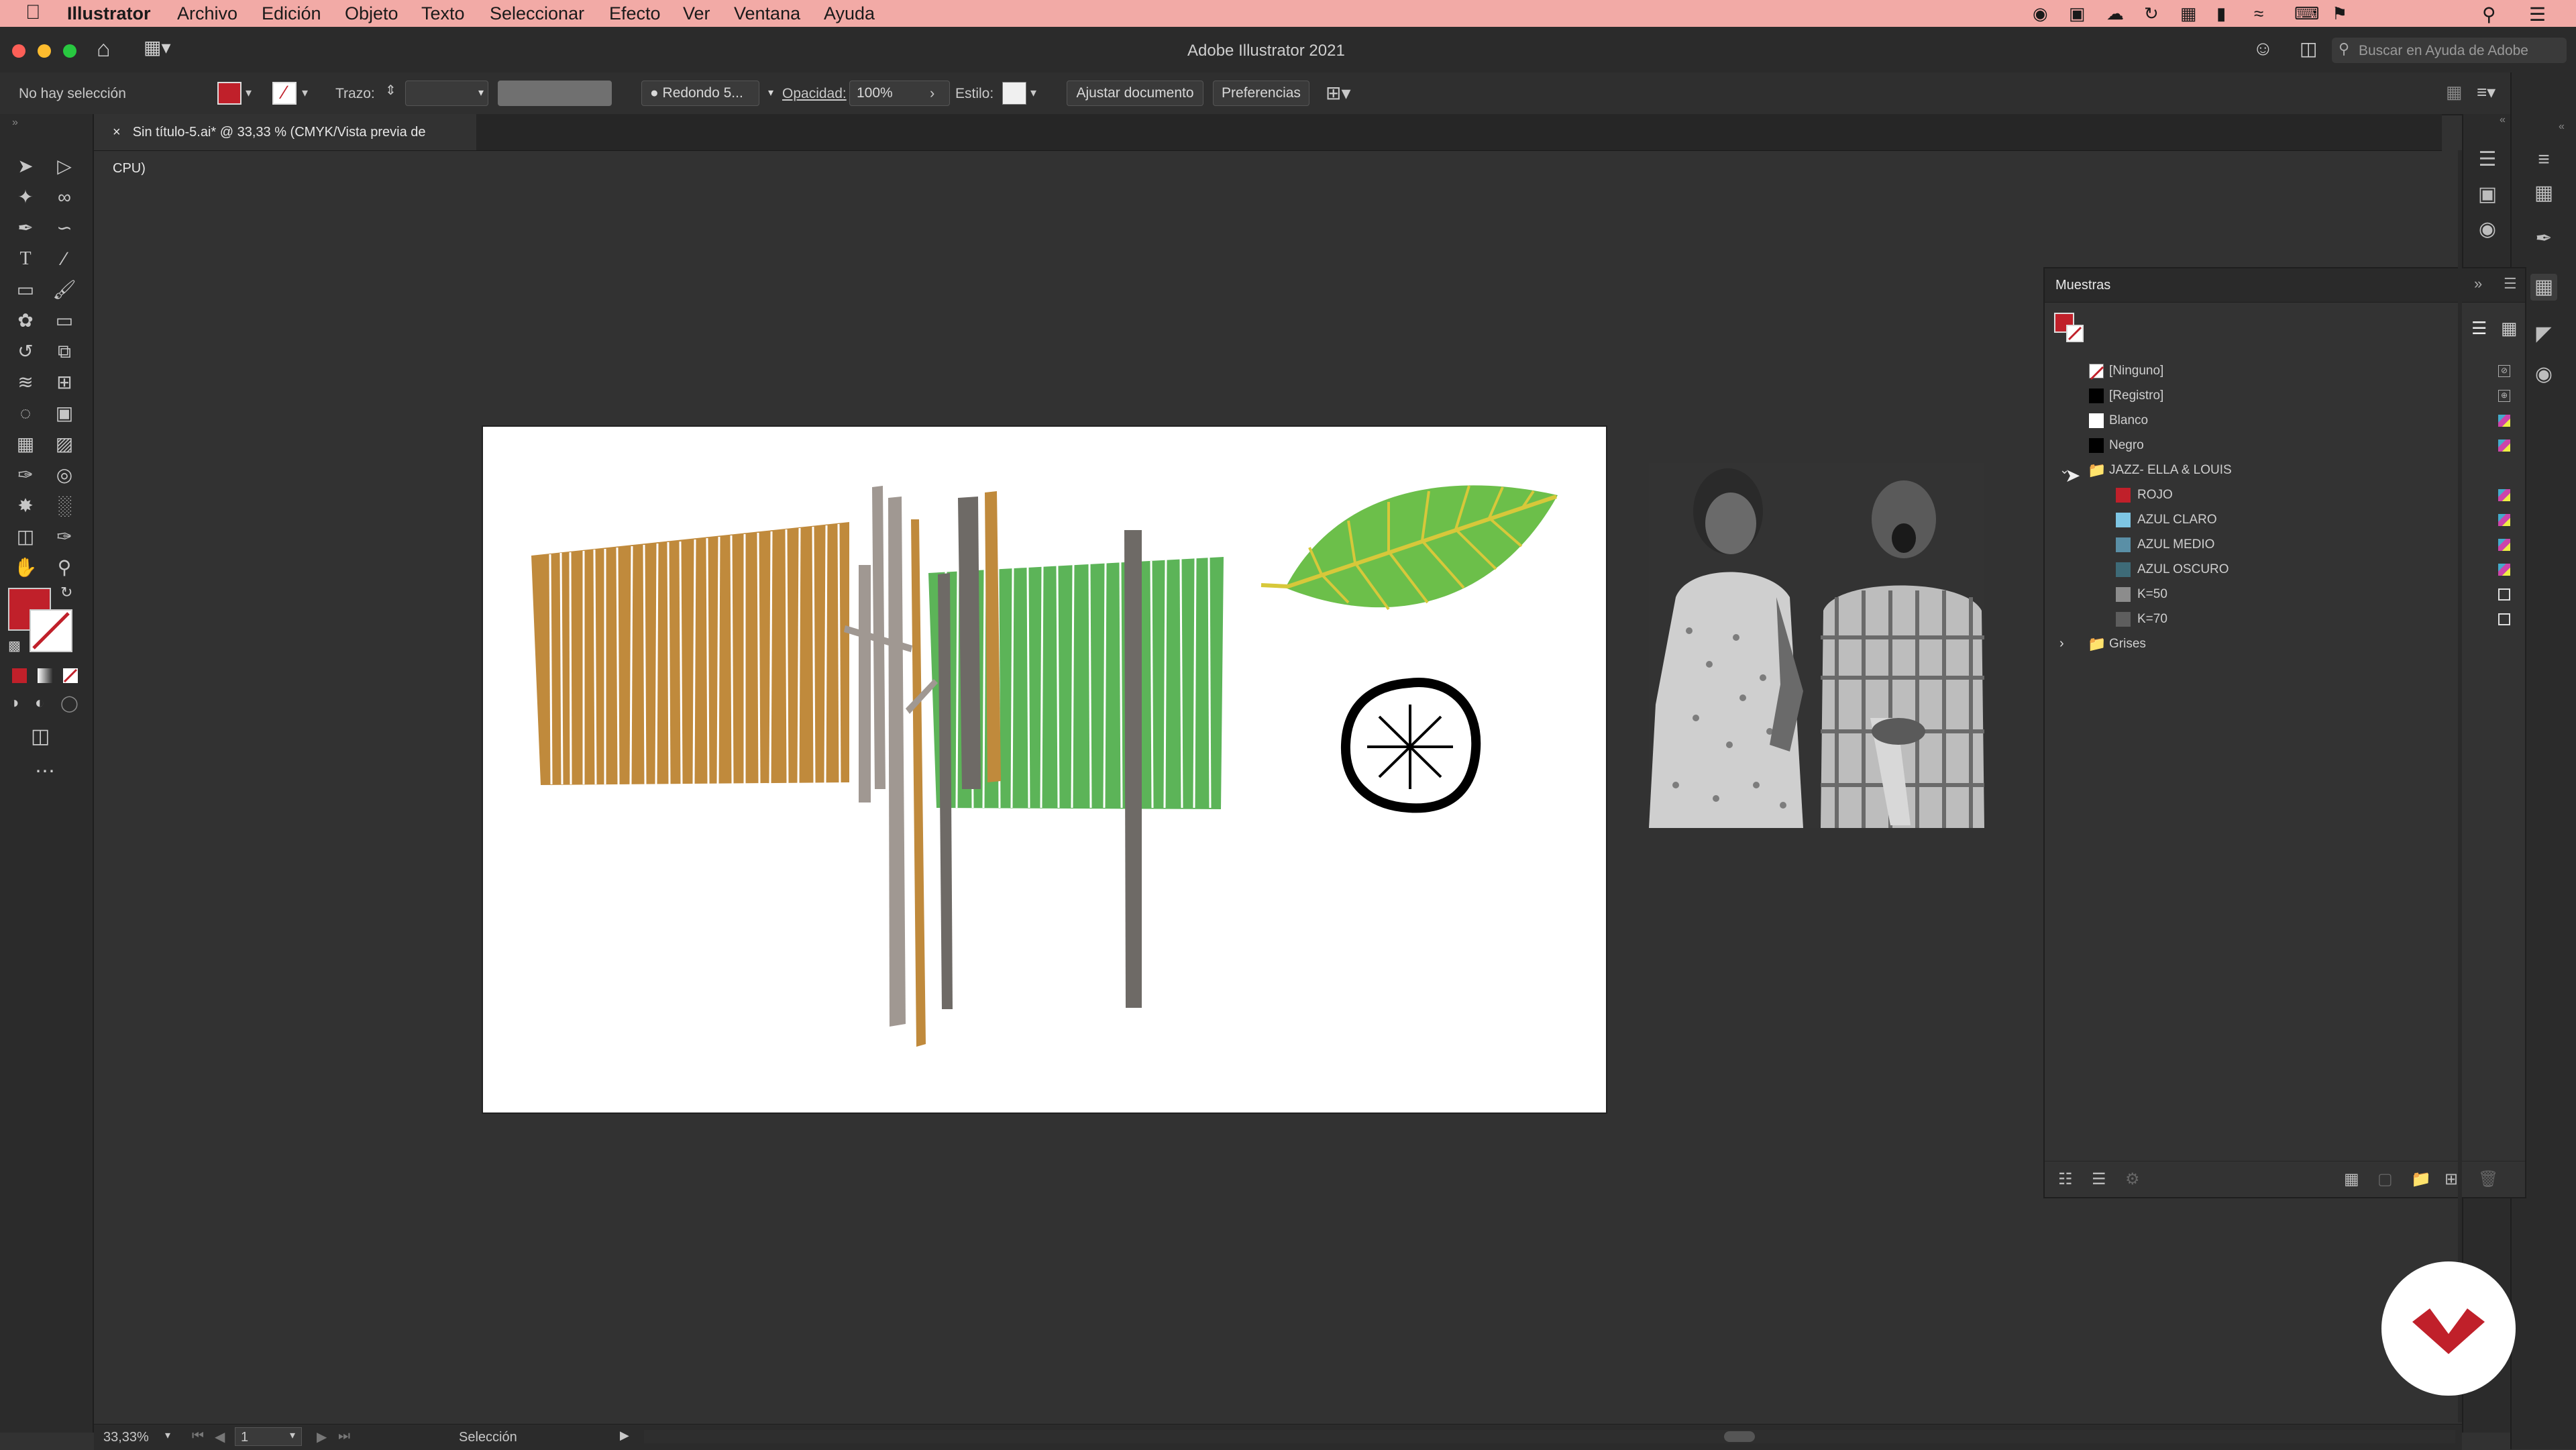 The image size is (2576, 1450). What do you see at coordinates (2075, 333) in the screenshot?
I see `swatch-stroke-indicator` at bounding box center [2075, 333].